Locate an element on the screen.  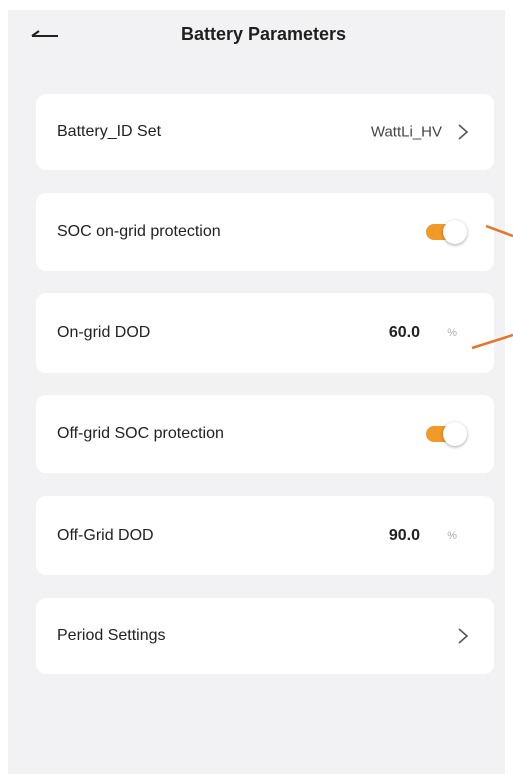
period-settings-label: Period Settings is located at coordinates (111, 635).